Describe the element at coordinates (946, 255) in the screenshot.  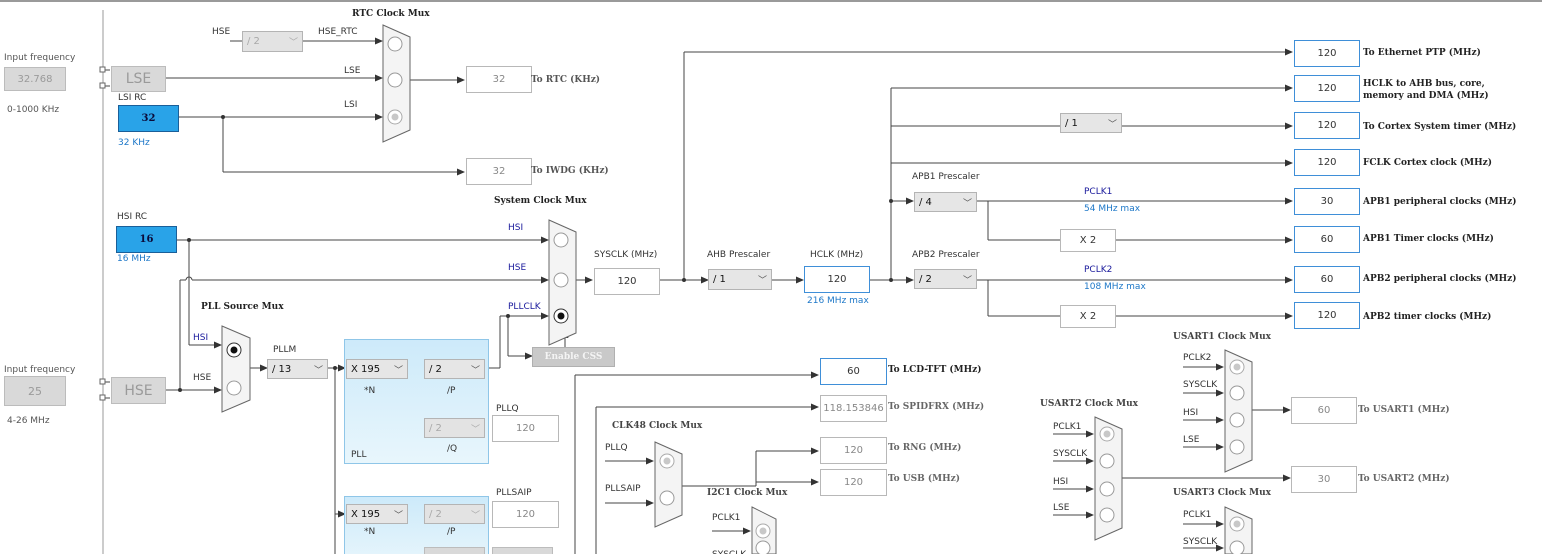
I see `apb2-prescaler-label: APB2 Prescaler` at that location.